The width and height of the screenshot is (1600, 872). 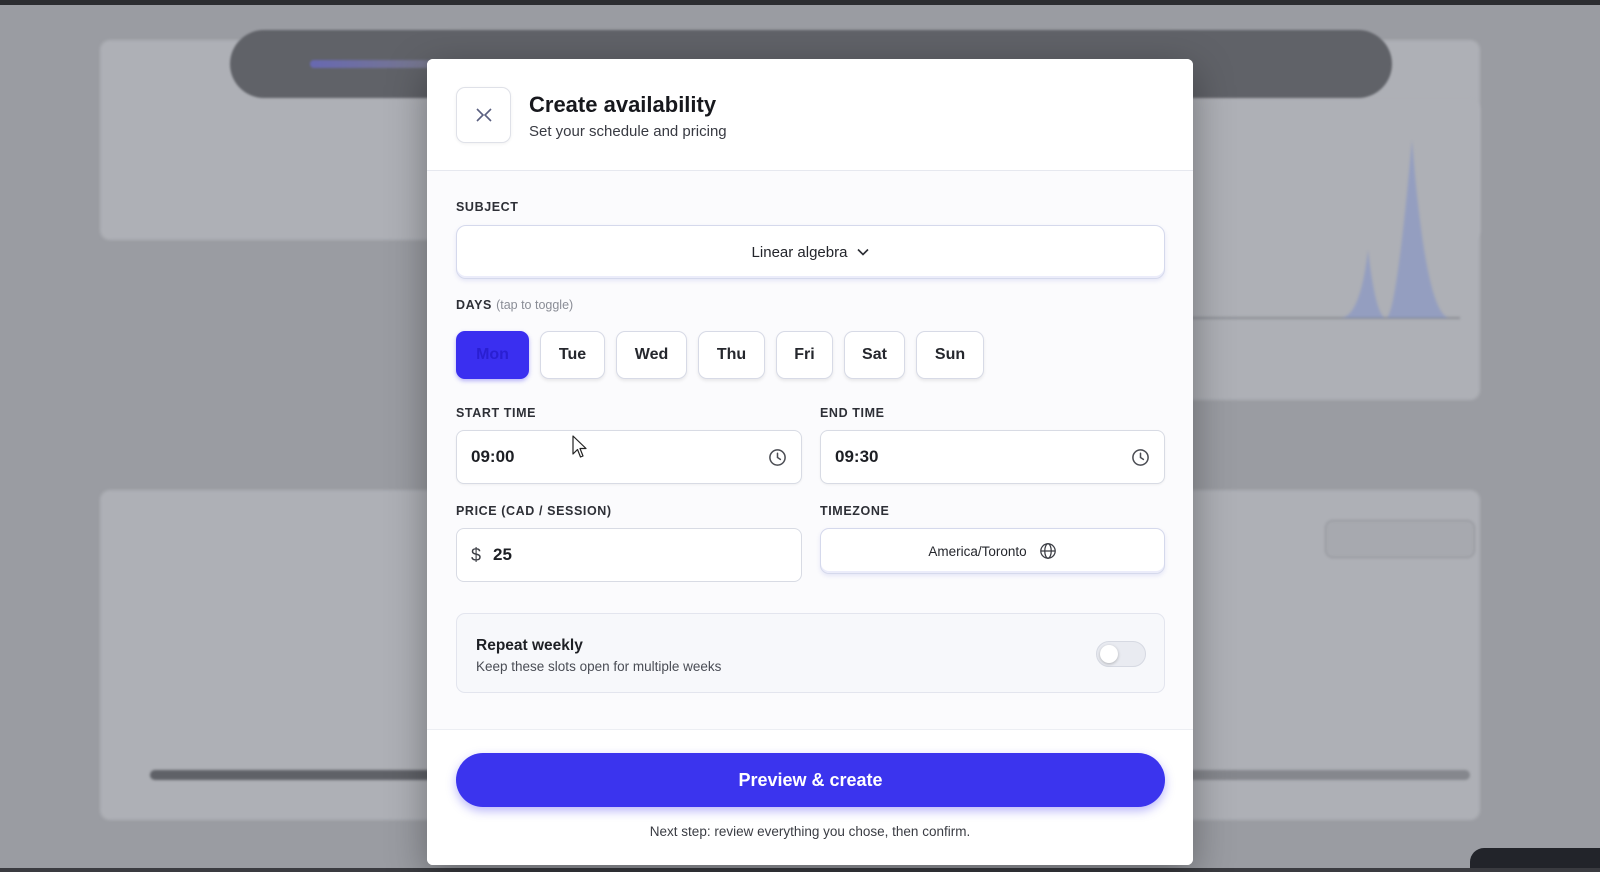 What do you see at coordinates (529, 645) in the screenshot?
I see `repeat-title: Repeat weekly` at bounding box center [529, 645].